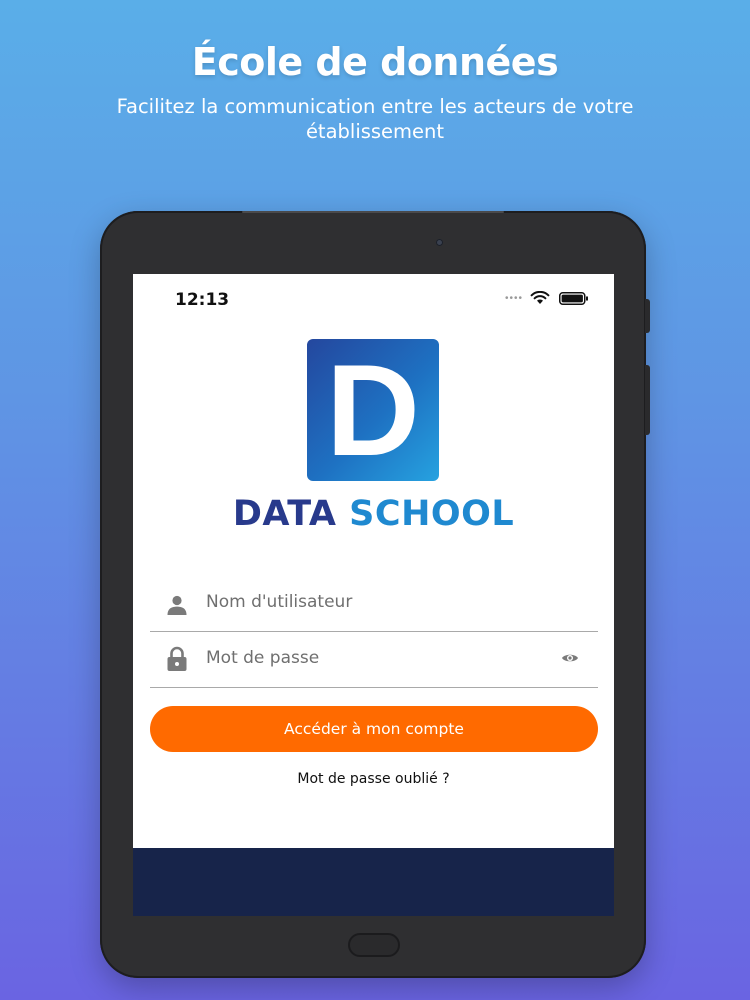 This screenshot has height=1000, width=750. I want to click on app-logo-wordmark: DATA SCHOOL, so click(373, 514).